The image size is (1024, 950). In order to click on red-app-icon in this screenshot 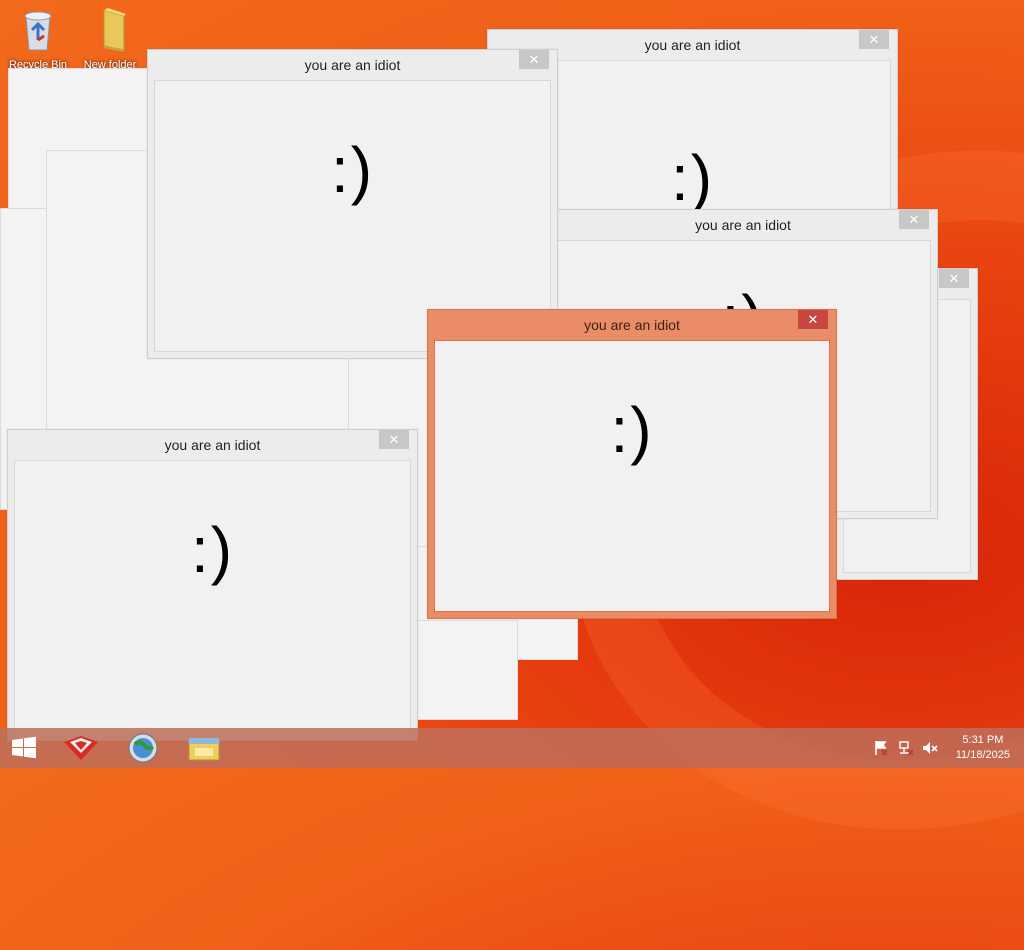, I will do `click(81, 748)`.